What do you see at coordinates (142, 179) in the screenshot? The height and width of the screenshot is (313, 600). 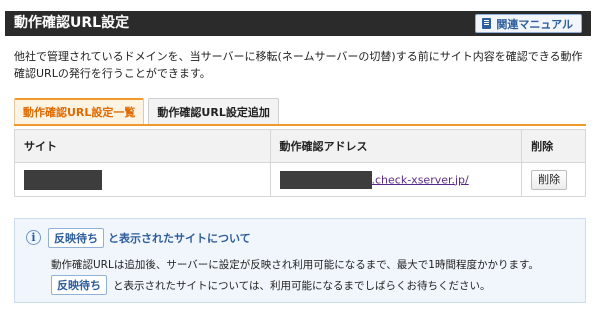 I see `site-cell` at bounding box center [142, 179].